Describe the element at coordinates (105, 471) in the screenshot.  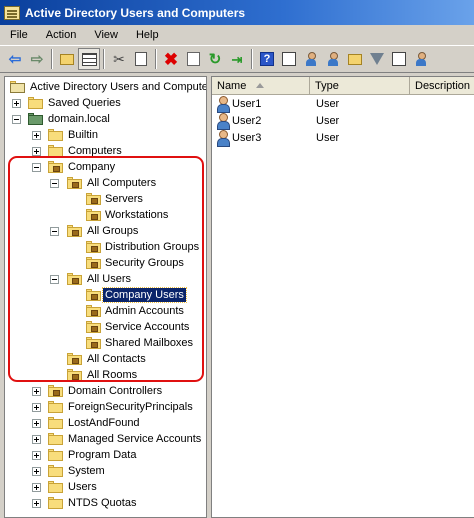
I see `tree-node-system: System` at that location.